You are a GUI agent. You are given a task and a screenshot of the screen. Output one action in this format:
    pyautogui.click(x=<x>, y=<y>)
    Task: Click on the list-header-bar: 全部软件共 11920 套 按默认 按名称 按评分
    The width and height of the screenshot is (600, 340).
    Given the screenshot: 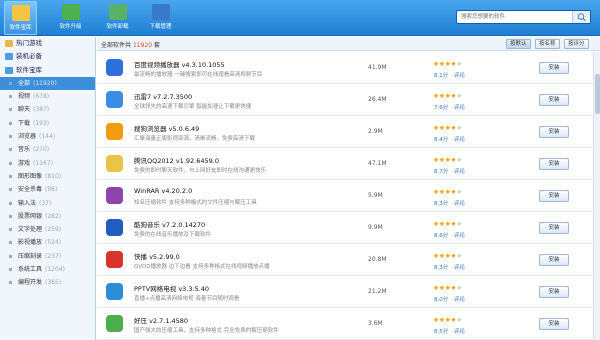 What is the action you would take?
    pyautogui.click(x=348, y=44)
    